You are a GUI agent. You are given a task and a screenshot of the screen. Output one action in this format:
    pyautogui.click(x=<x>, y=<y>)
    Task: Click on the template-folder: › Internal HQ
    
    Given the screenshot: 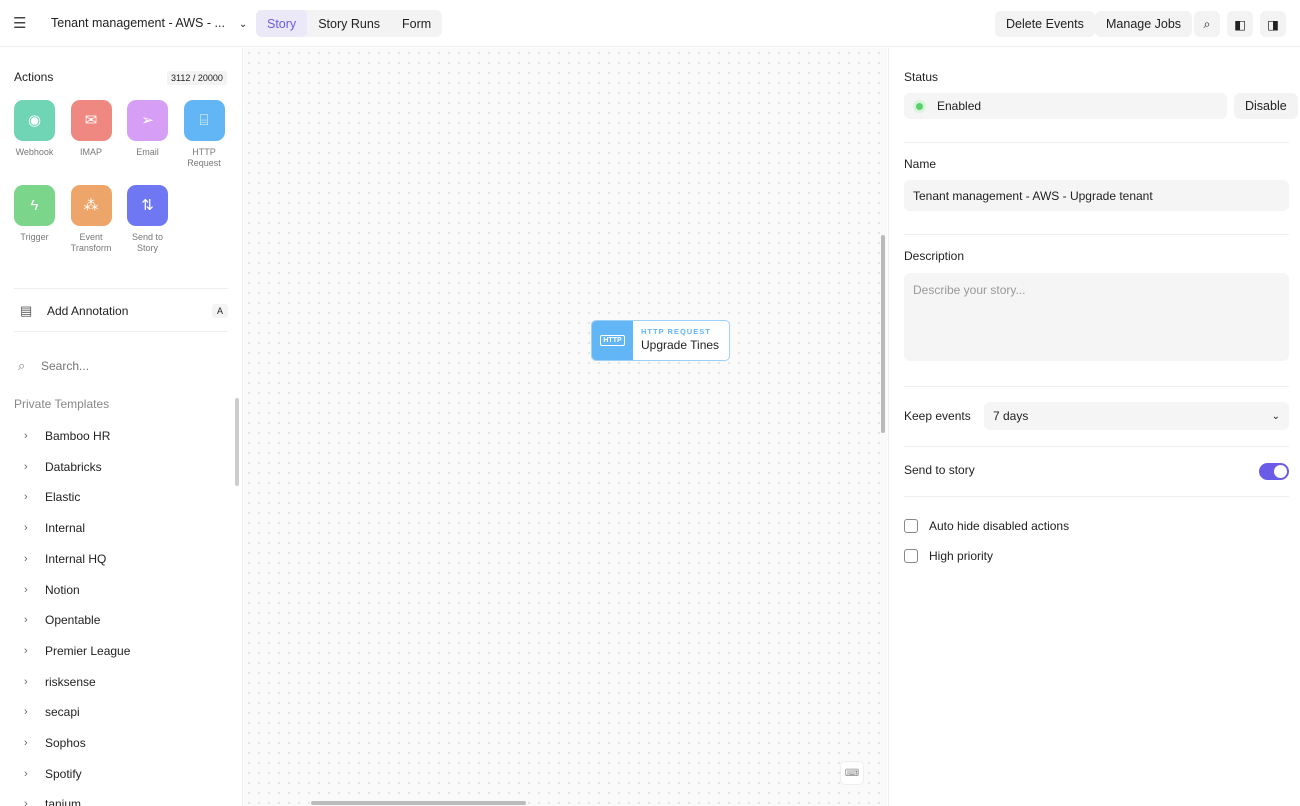 What is the action you would take?
    pyautogui.click(x=65, y=559)
    